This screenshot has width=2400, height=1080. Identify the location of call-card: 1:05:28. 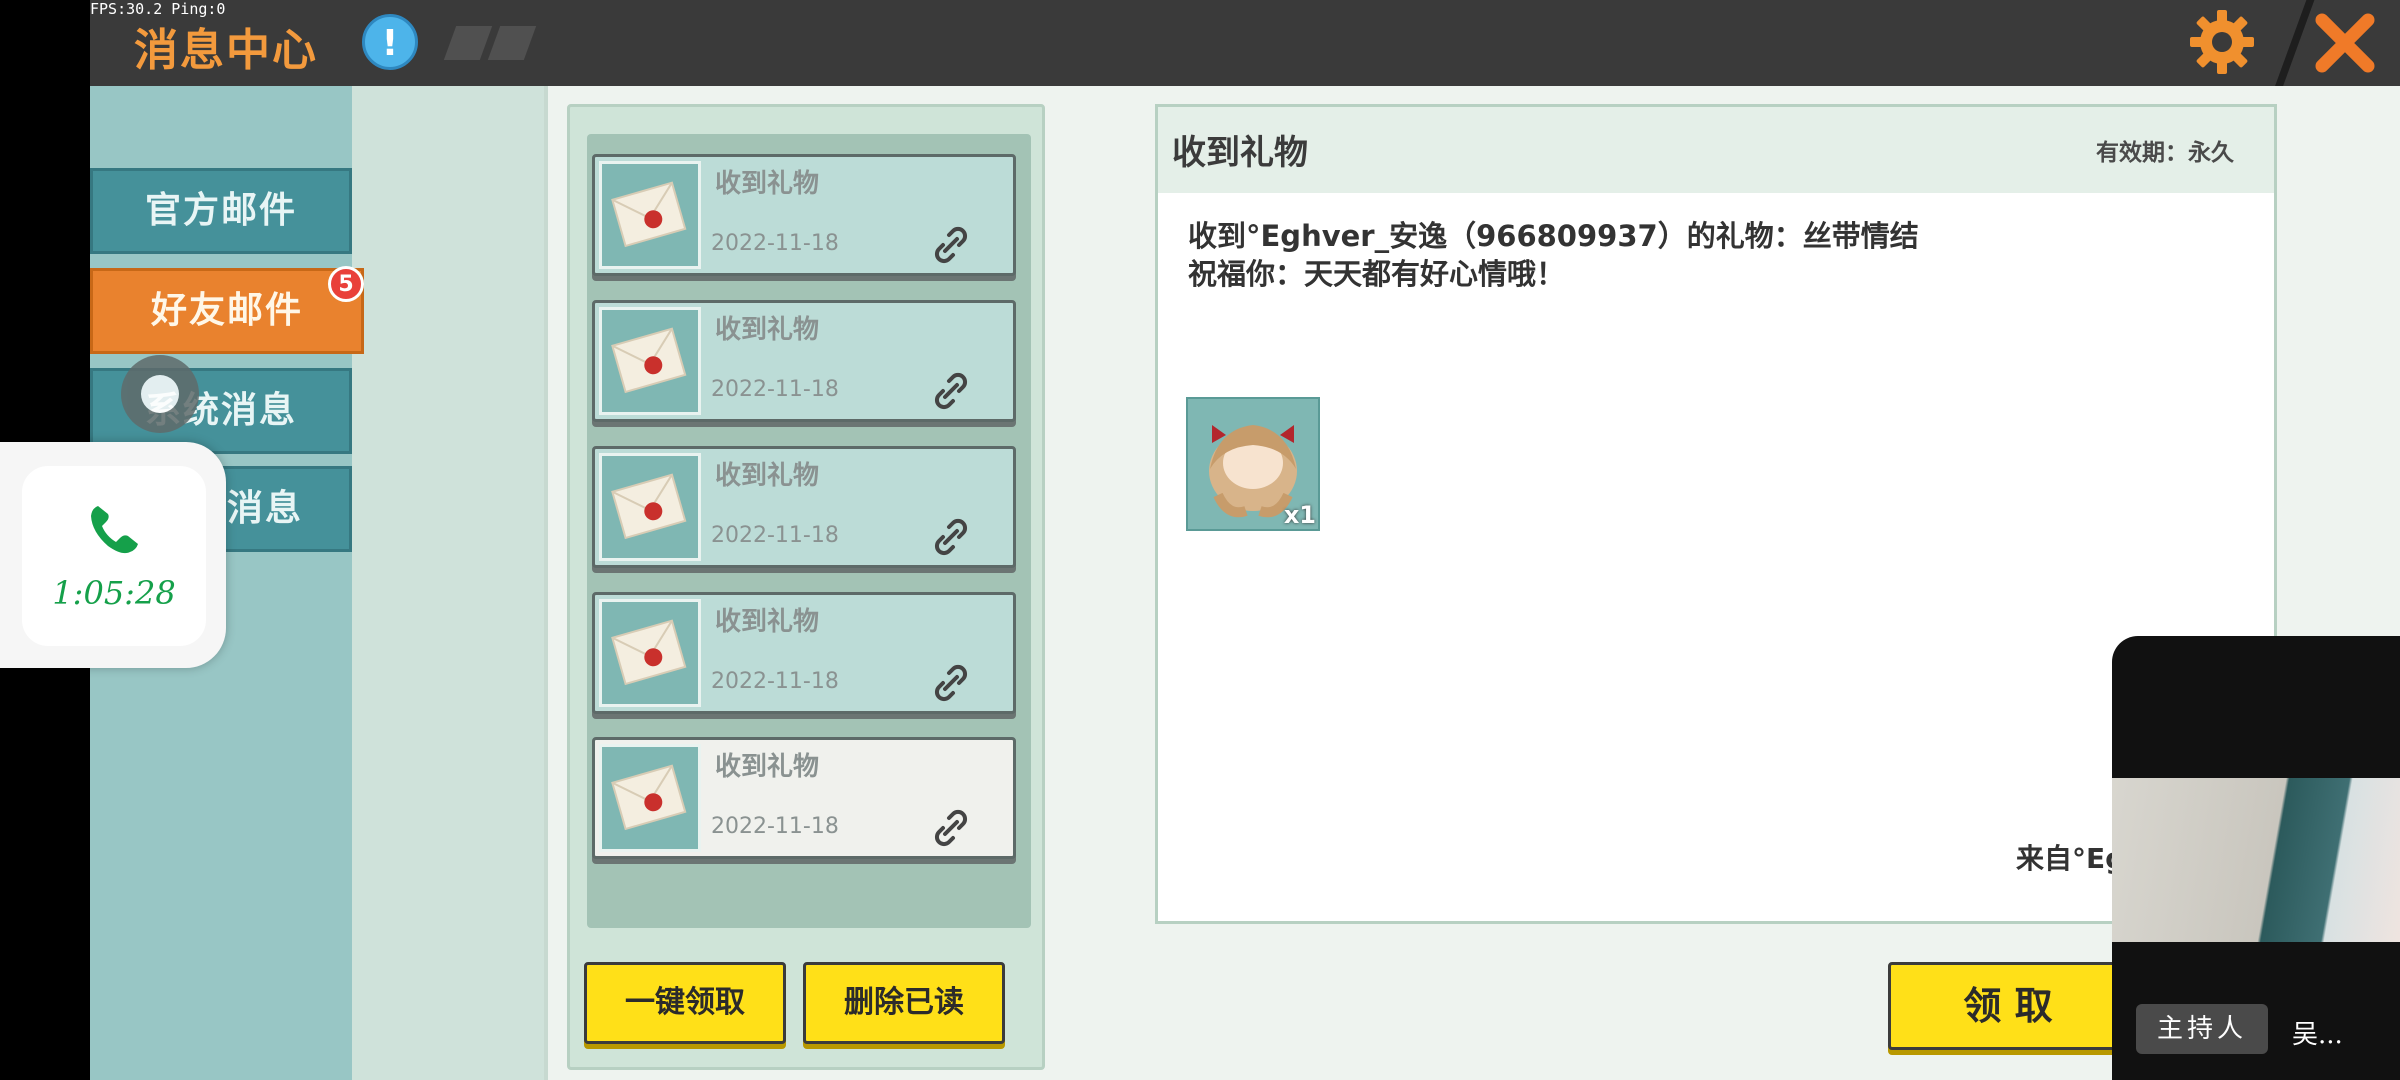
(114, 556).